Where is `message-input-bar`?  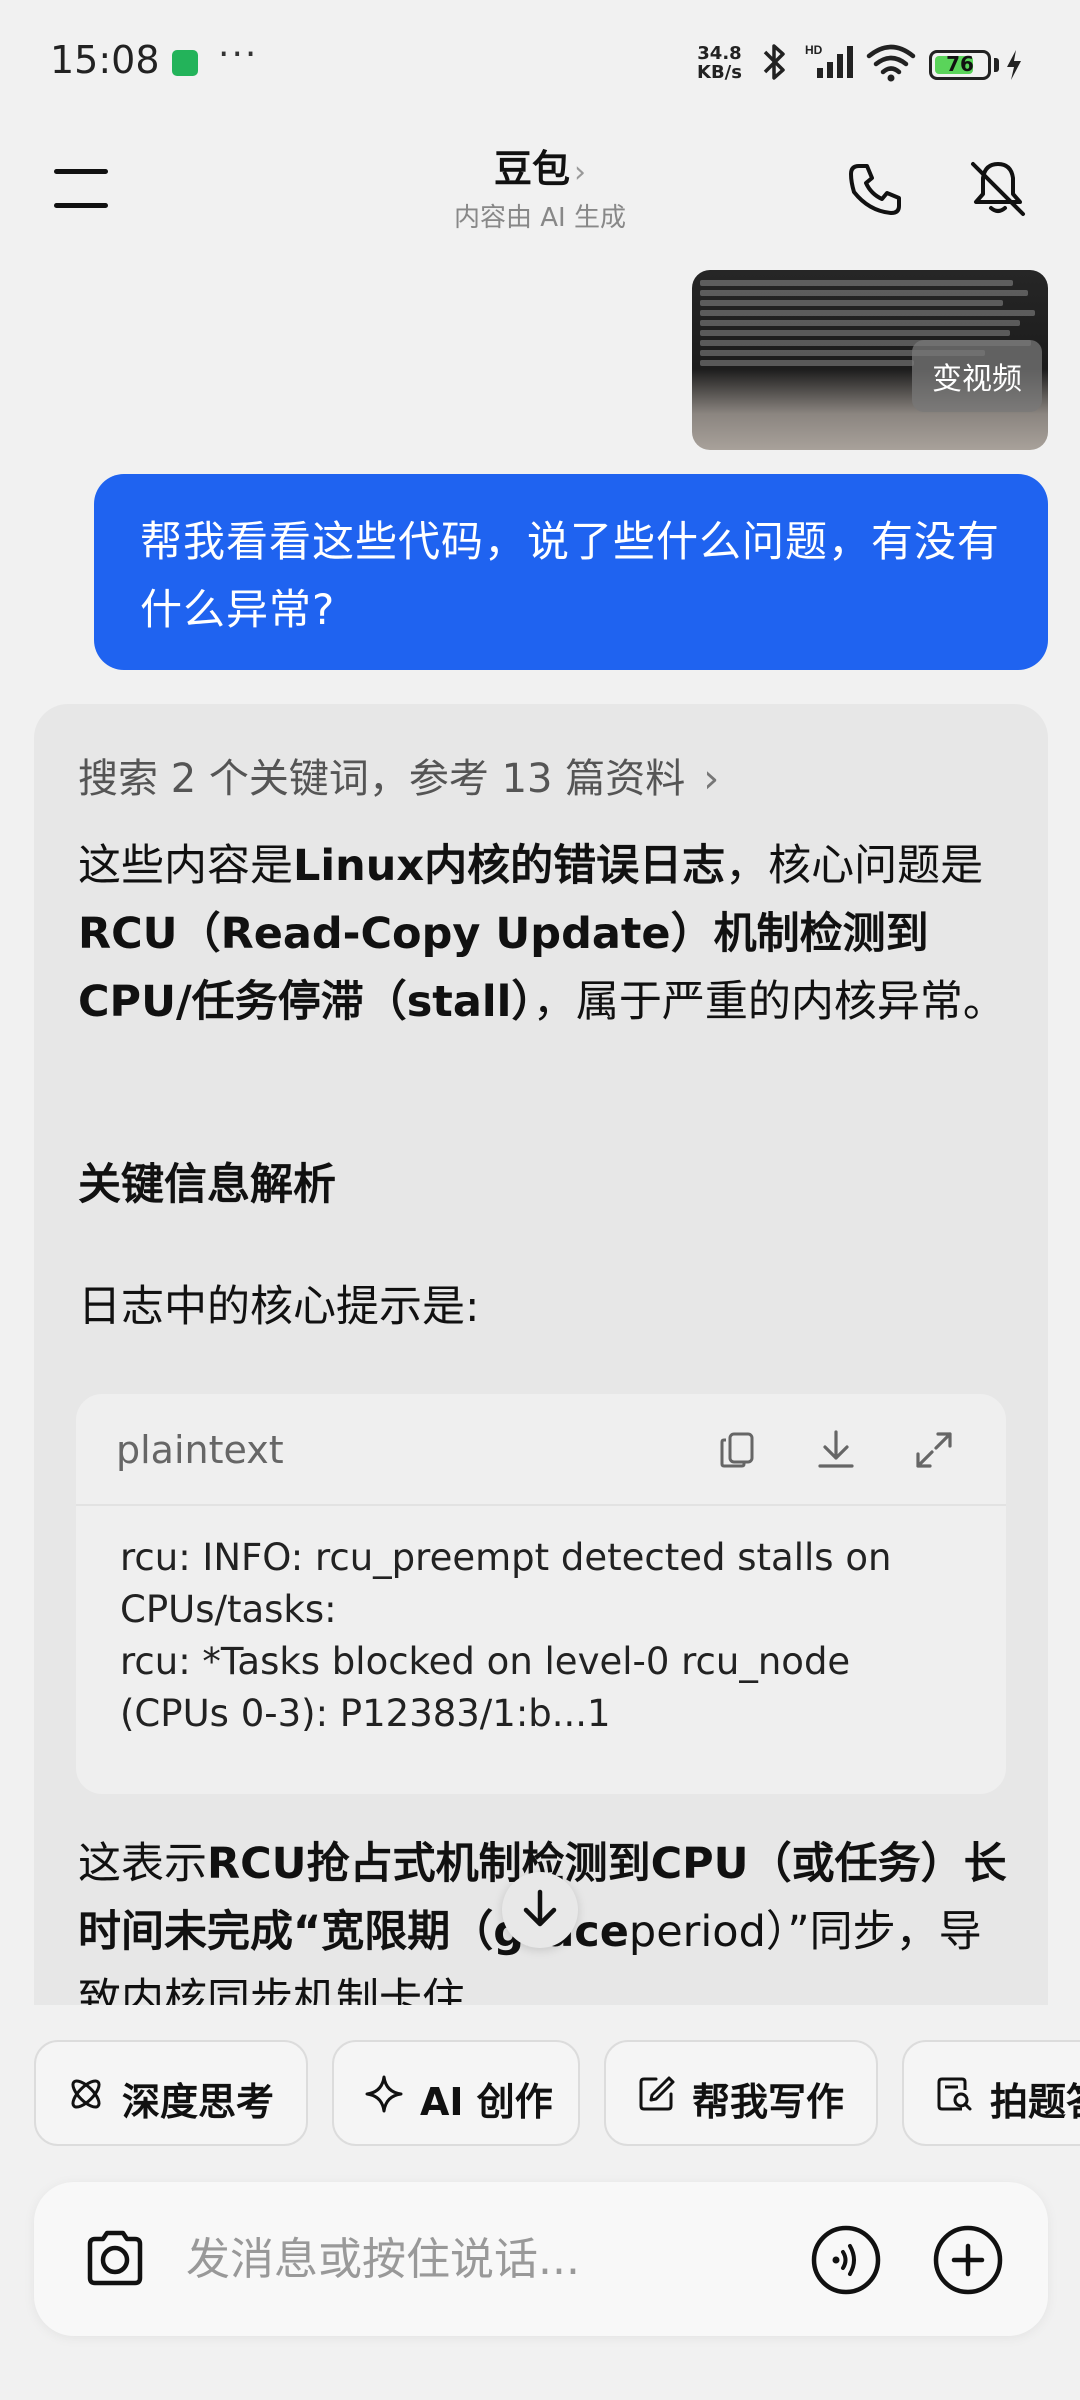 message-input-bar is located at coordinates (541, 2259).